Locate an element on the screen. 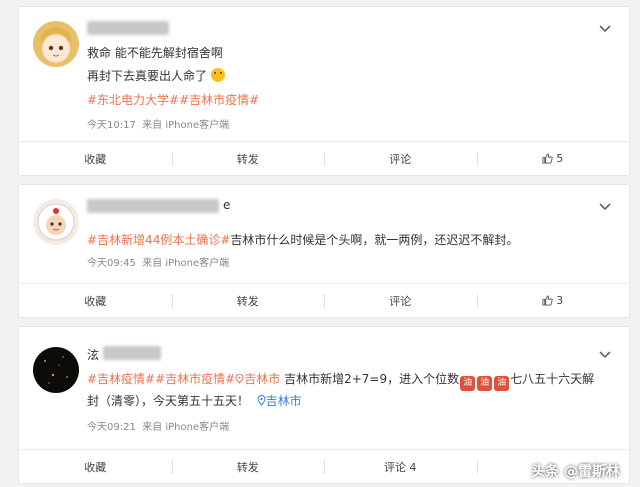  post-time: 今天10:17 is located at coordinates (111, 125).